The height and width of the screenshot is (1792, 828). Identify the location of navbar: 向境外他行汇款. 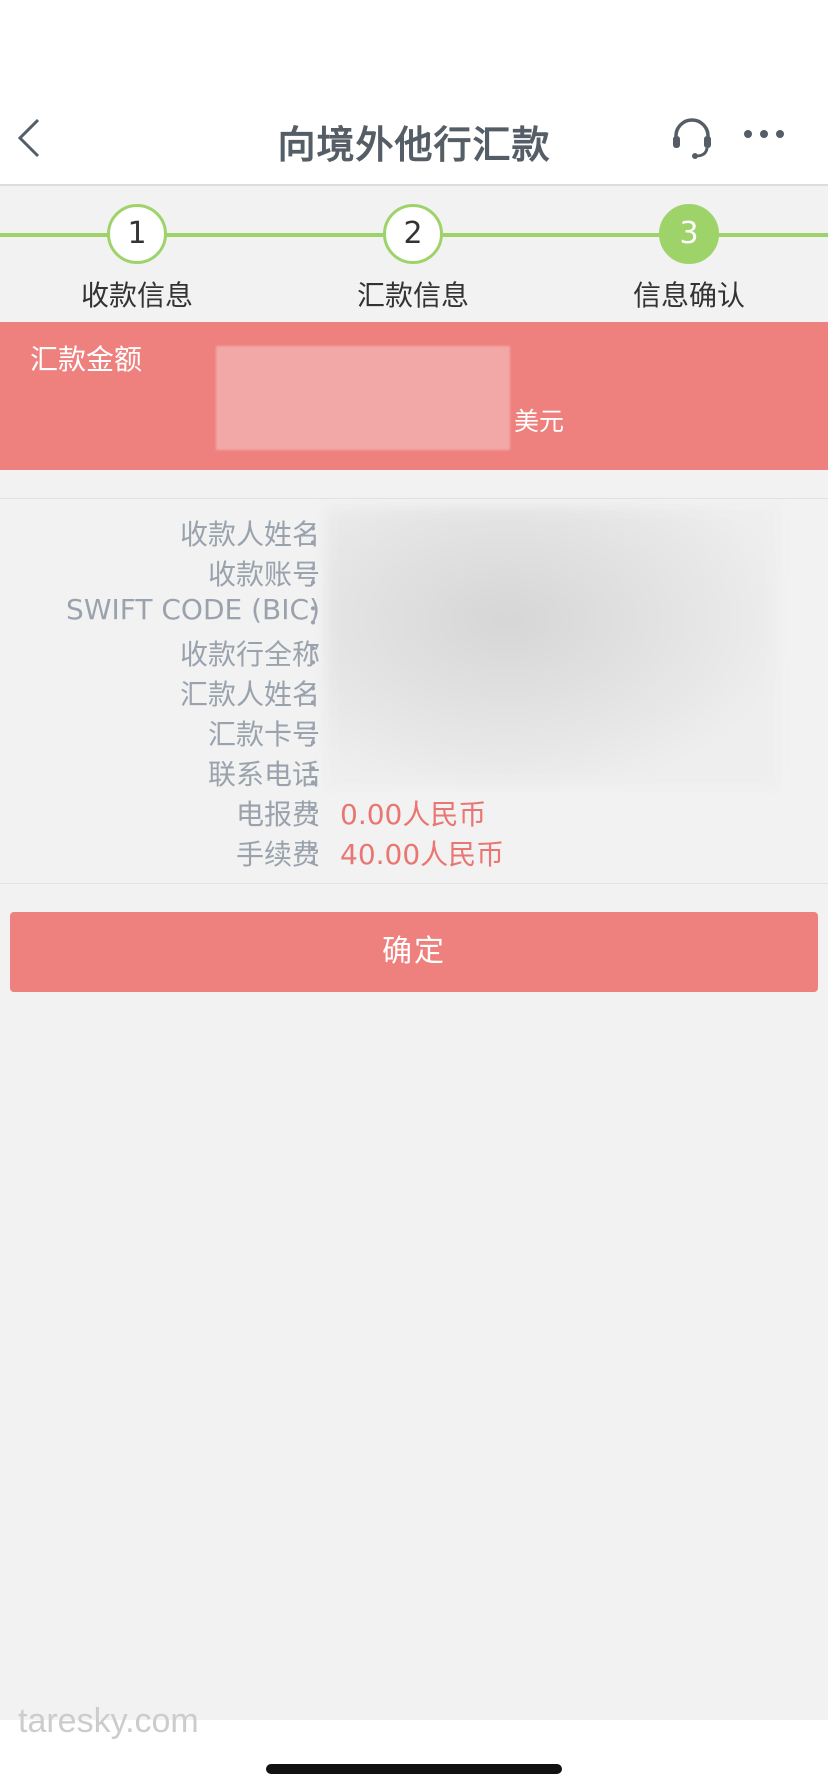
(414, 141).